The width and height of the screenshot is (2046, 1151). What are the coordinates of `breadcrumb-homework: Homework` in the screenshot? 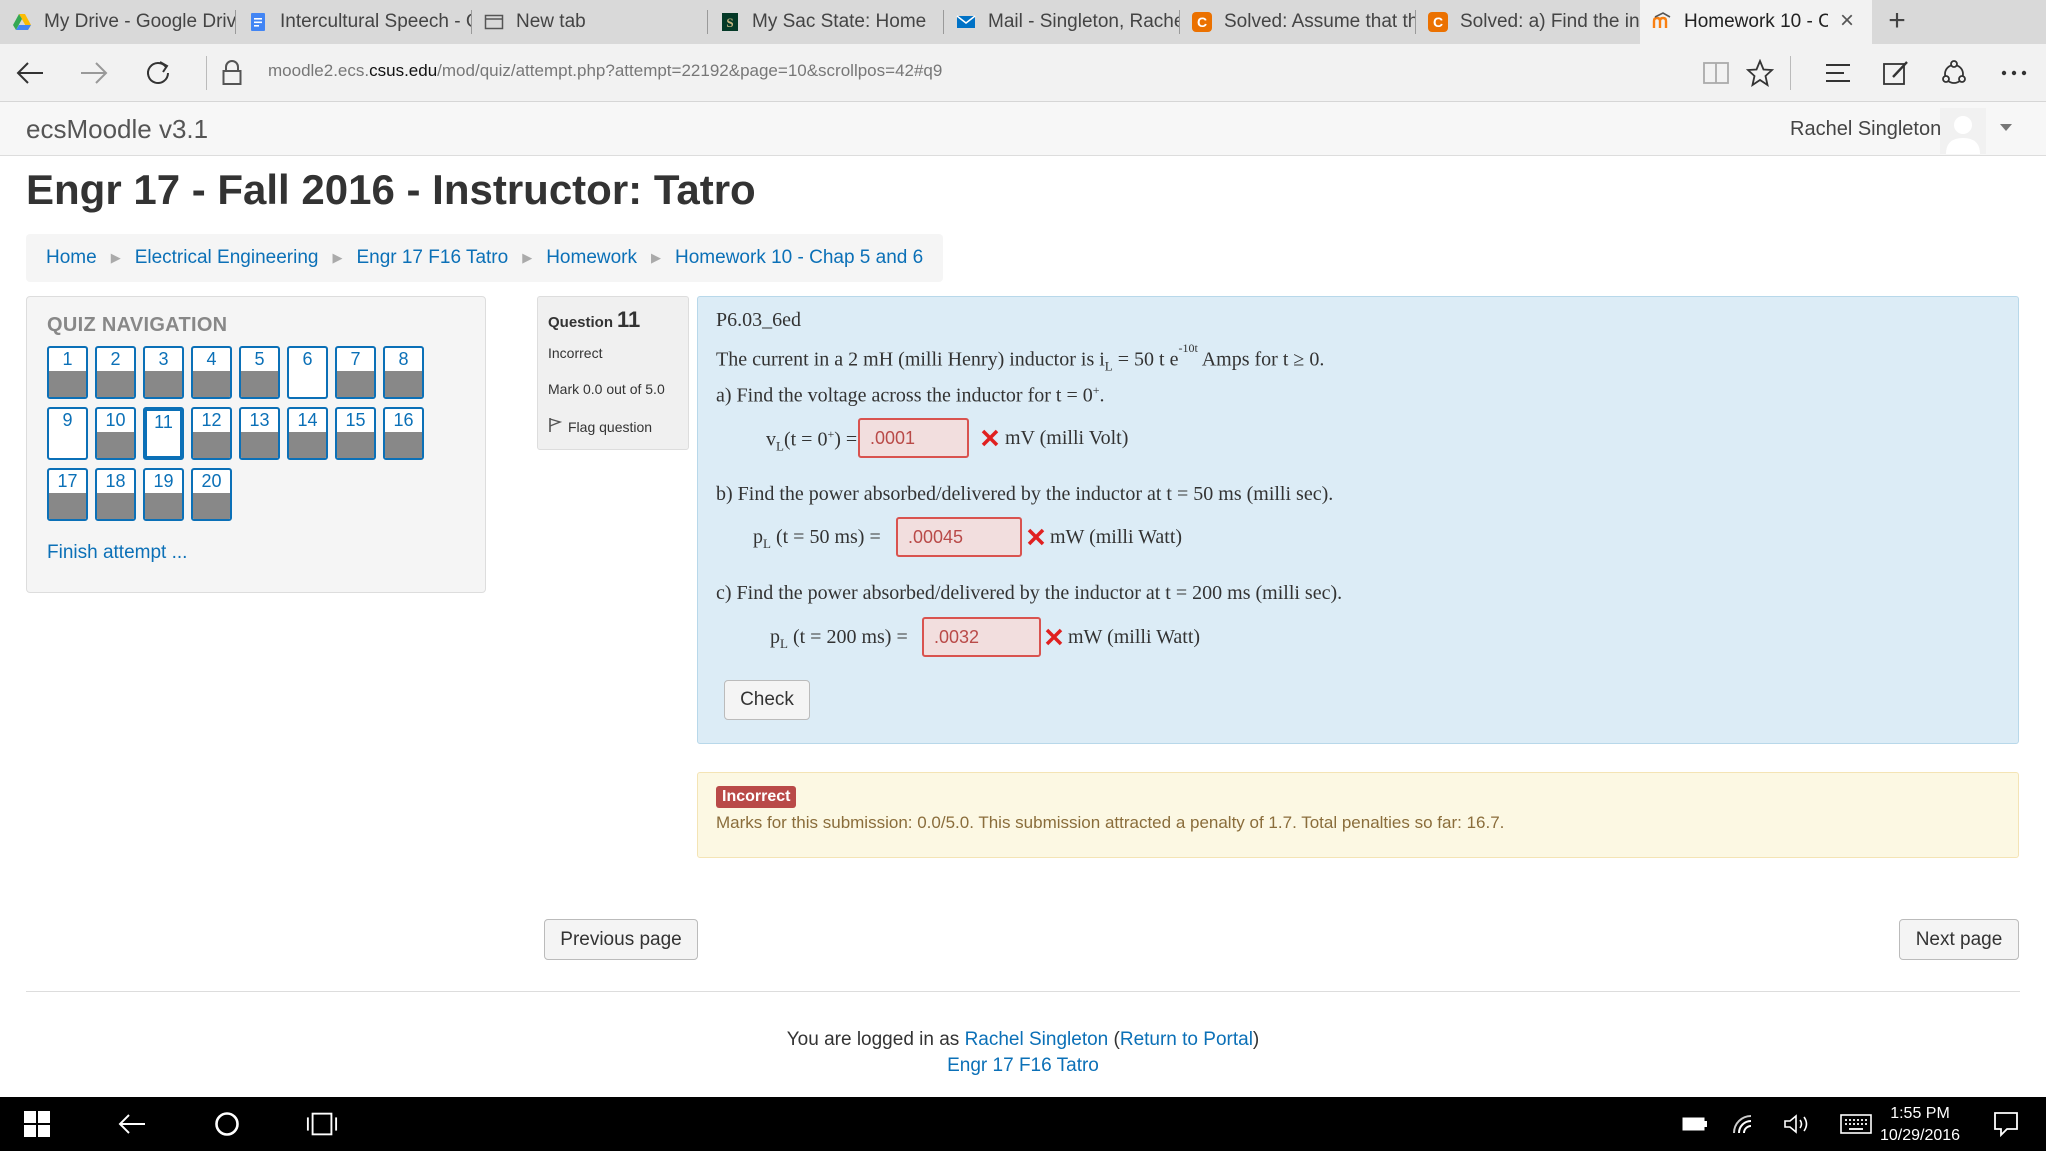 It's located at (591, 258).